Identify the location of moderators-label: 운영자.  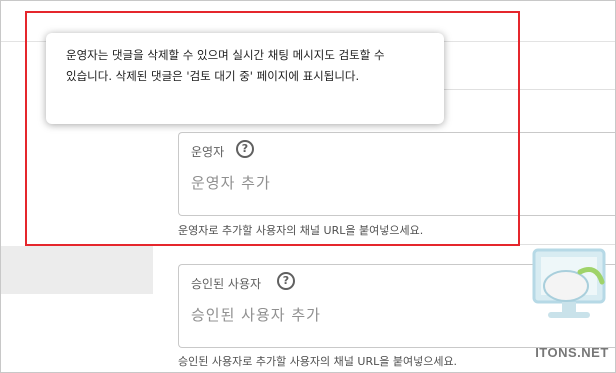
(208, 152).